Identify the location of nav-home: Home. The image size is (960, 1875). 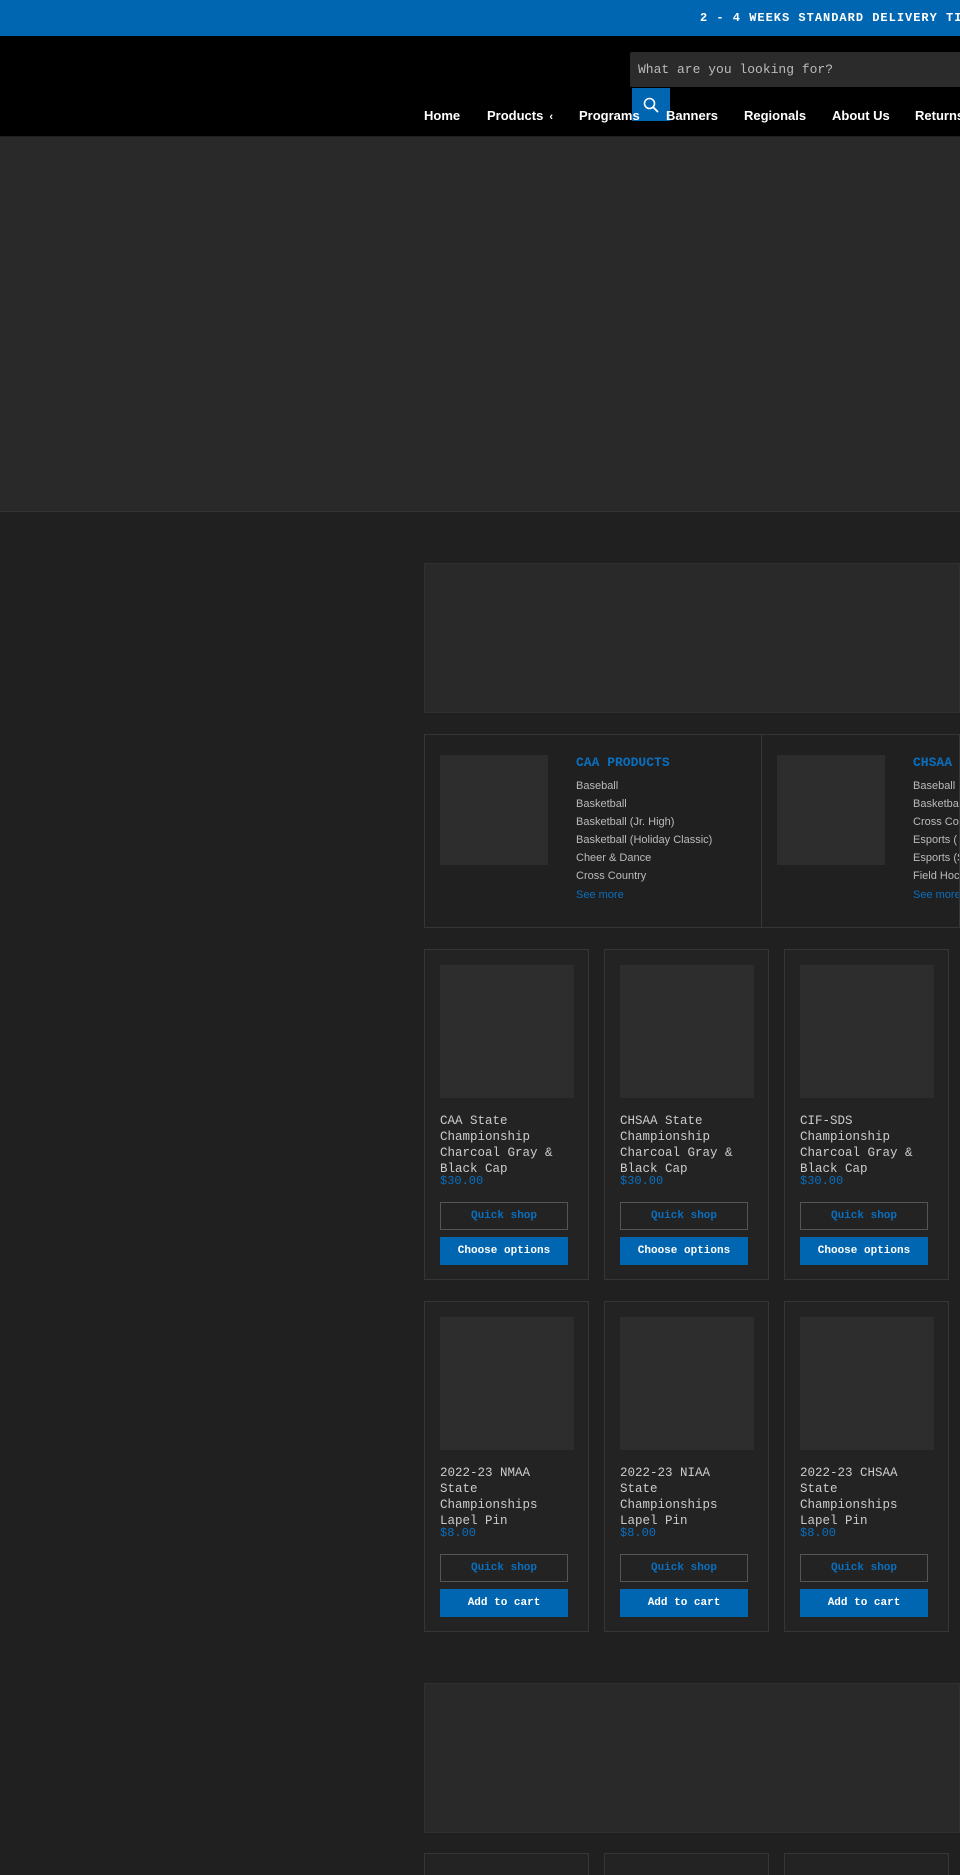
(442, 115).